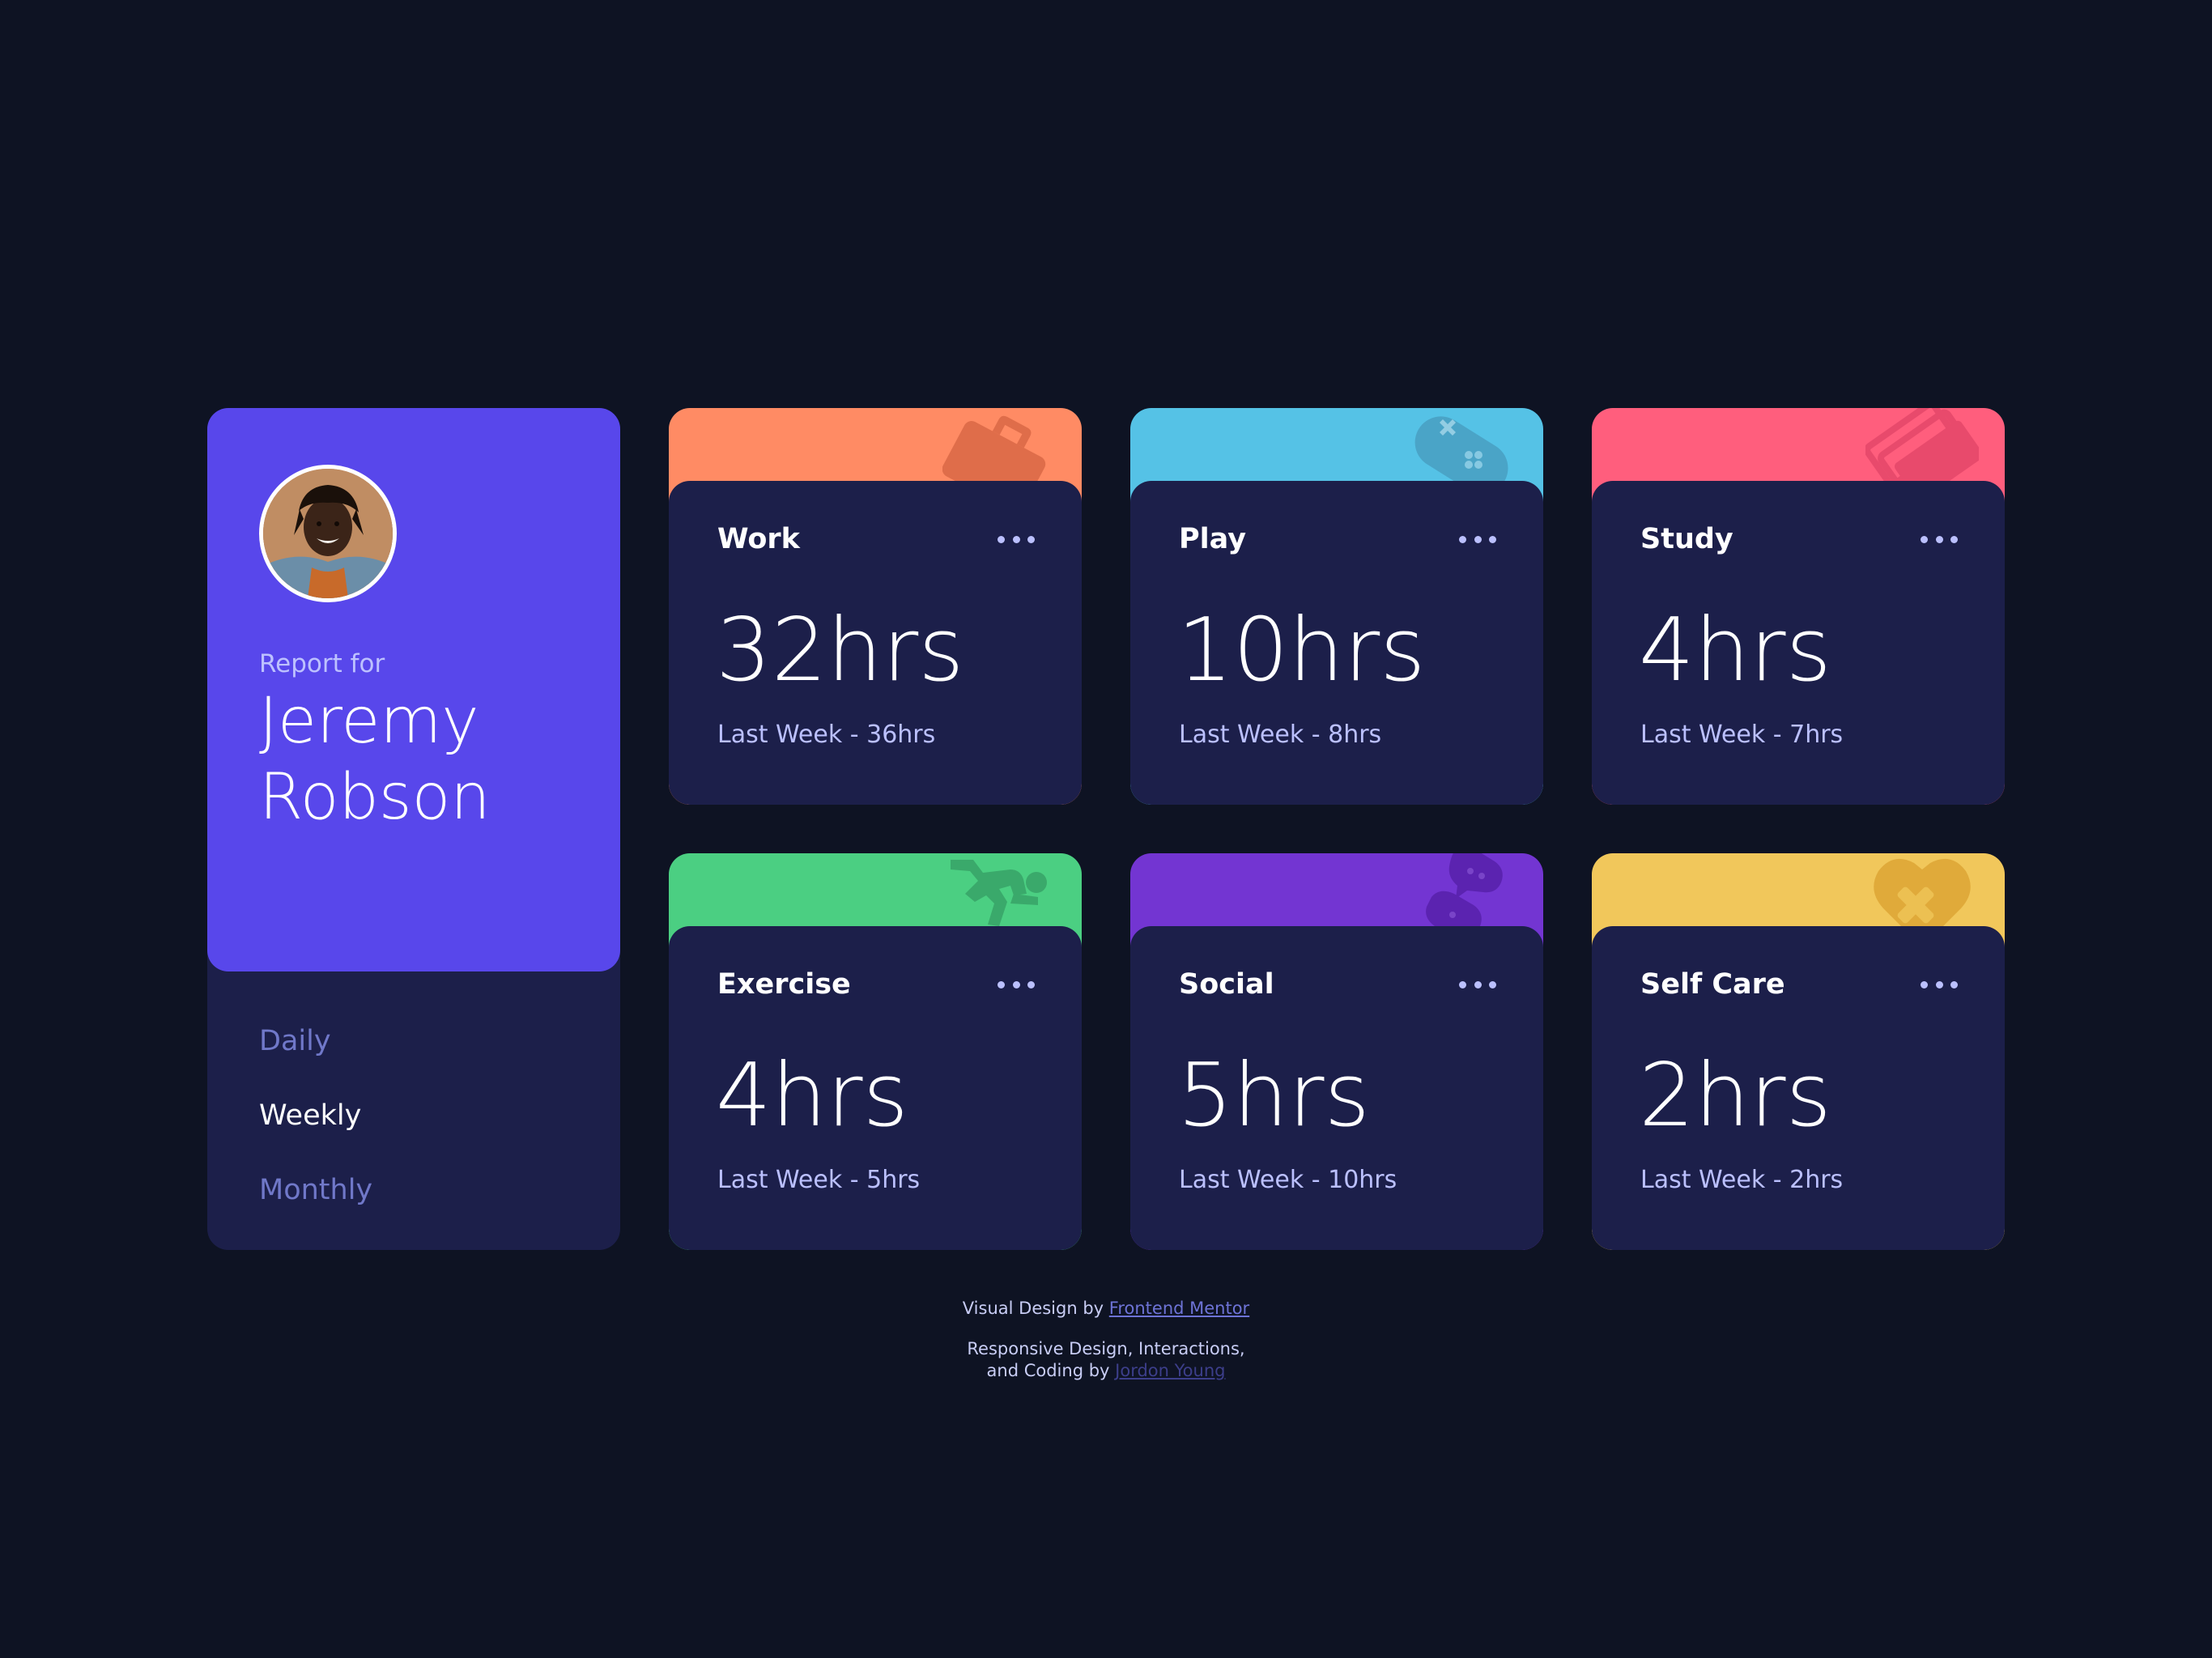 This screenshot has height=1658, width=2212. What do you see at coordinates (1742, 1180) in the screenshot?
I see `activity-previous-hours: Last Week - 2hrs` at bounding box center [1742, 1180].